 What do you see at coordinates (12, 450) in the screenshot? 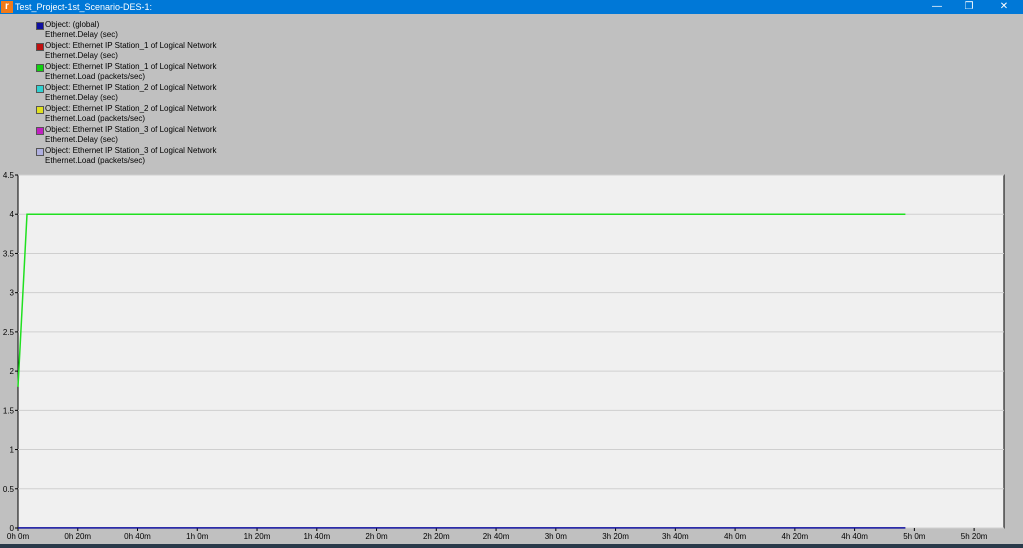
I see `y-tick-label: 1` at bounding box center [12, 450].